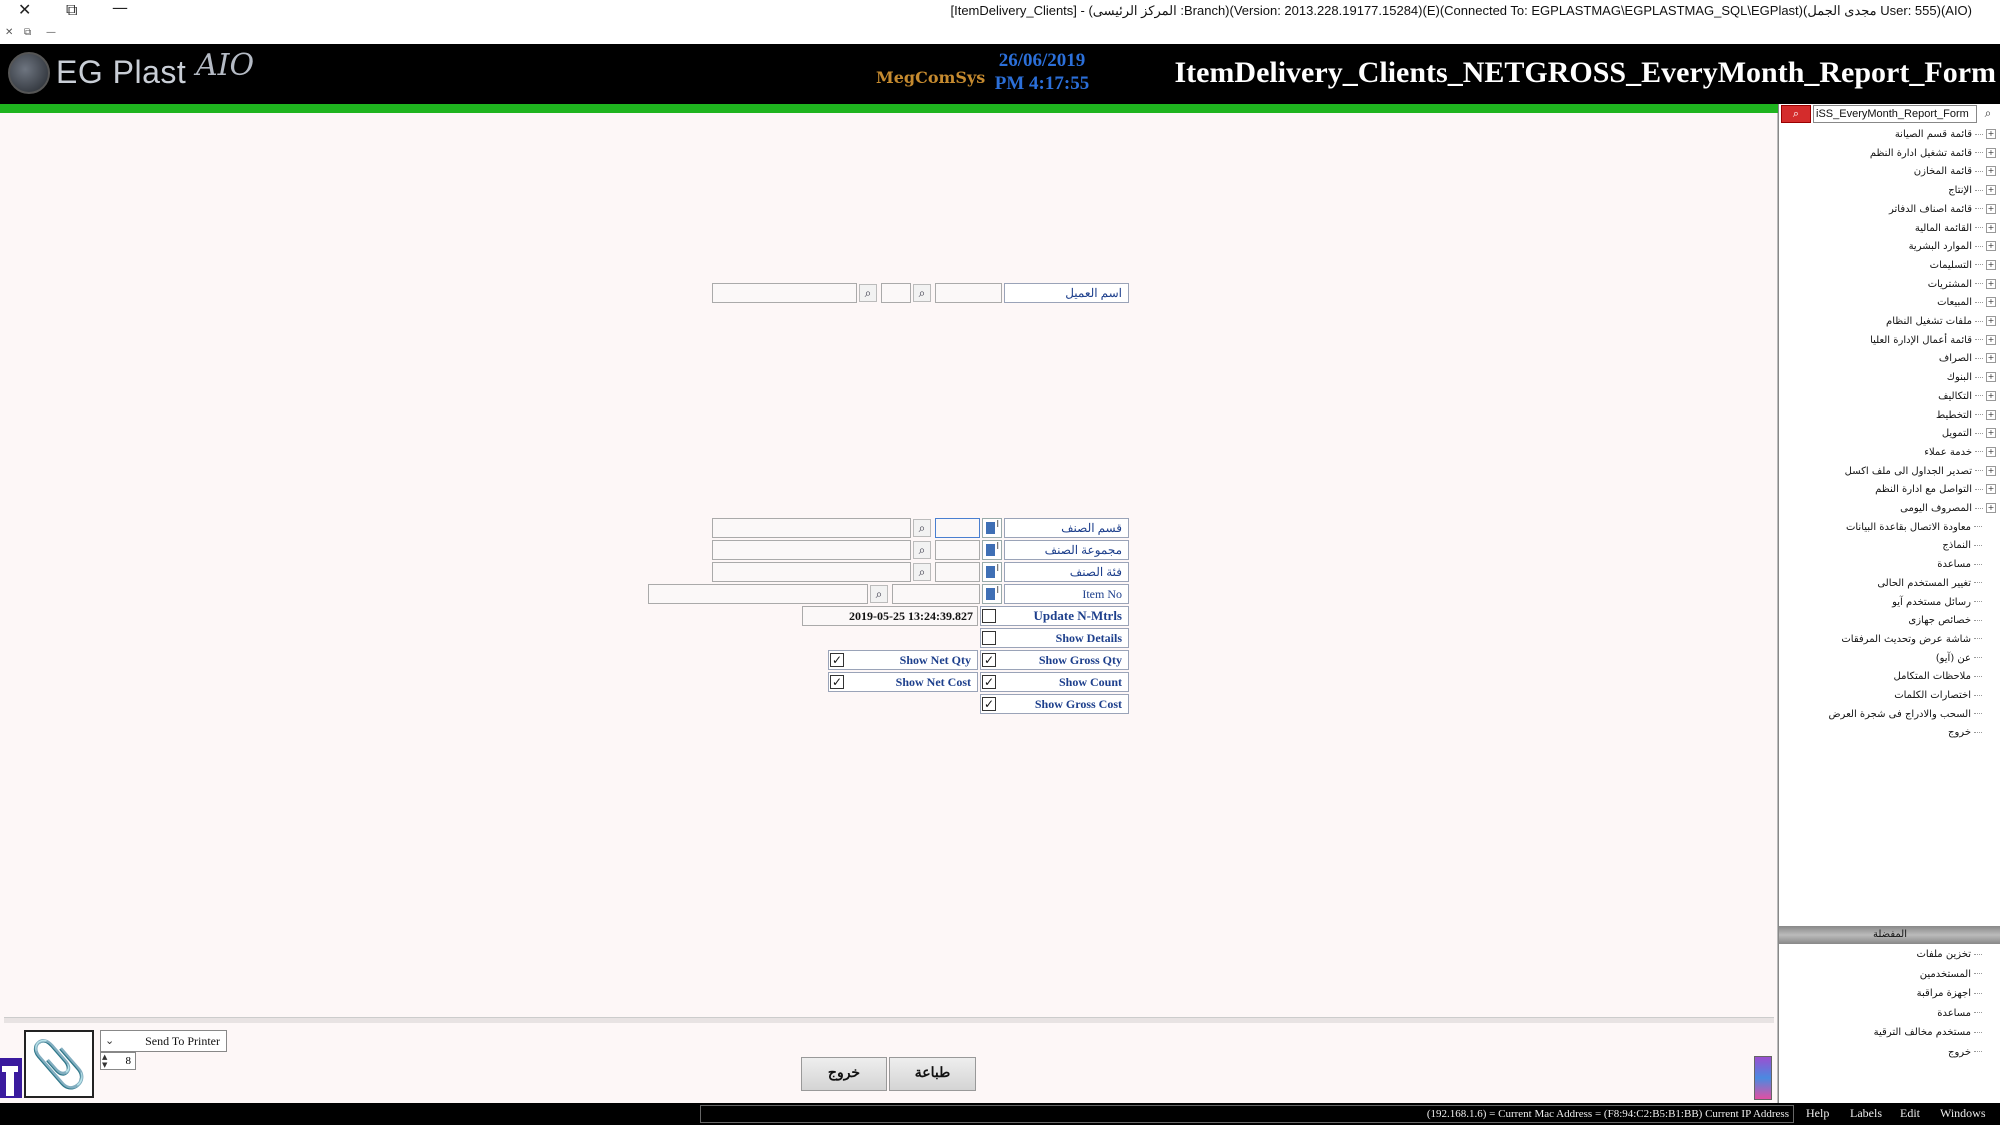 The image size is (2000, 1125). What do you see at coordinates (889, 1020) in the screenshot?
I see `horizontal-scrollbar` at bounding box center [889, 1020].